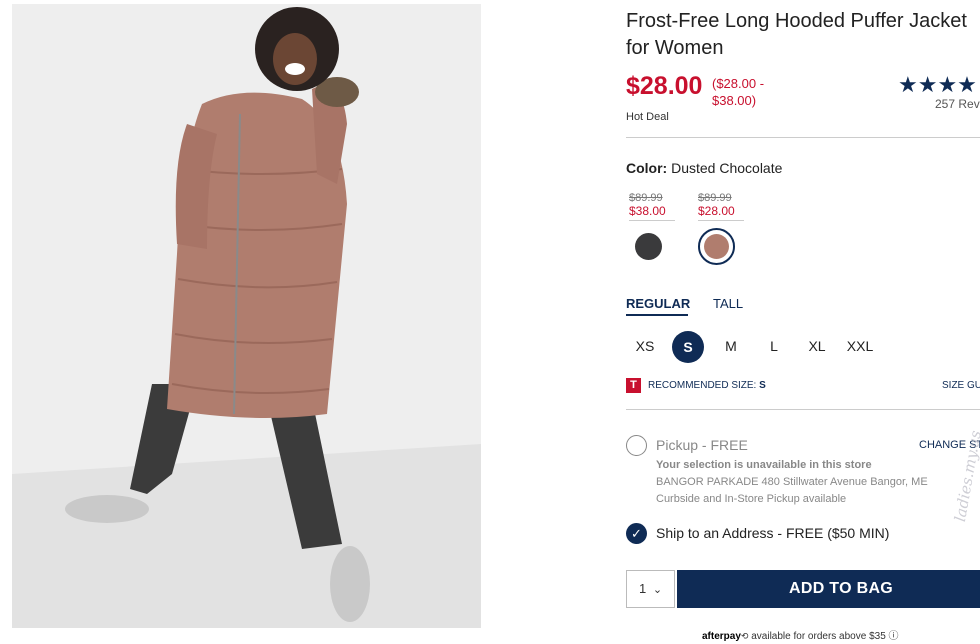 The image size is (980, 644). I want to click on tab-regular: REGULAR, so click(658, 303).